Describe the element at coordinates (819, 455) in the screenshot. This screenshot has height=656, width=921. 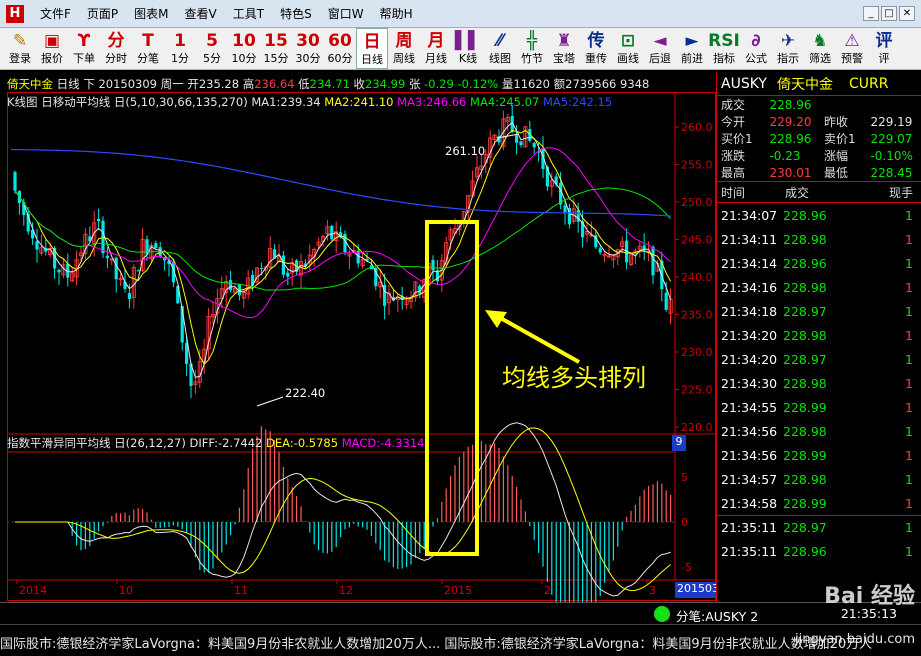
I see `tick-row: 21:34:56 228.99 1` at that location.